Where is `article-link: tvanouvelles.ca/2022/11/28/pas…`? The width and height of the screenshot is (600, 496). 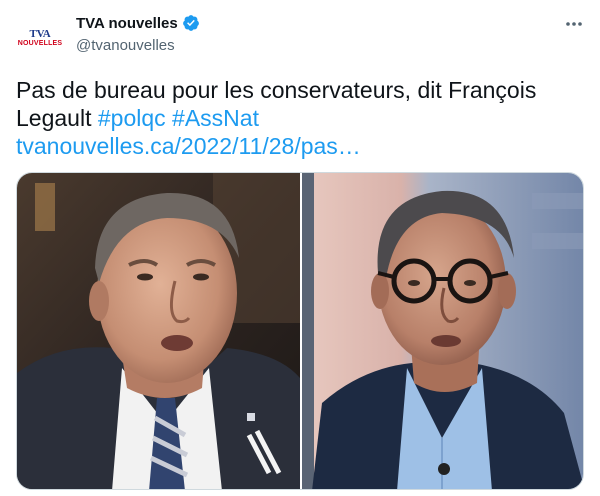
article-link: tvanouvelles.ca/2022/11/28/pas… is located at coordinates (188, 146).